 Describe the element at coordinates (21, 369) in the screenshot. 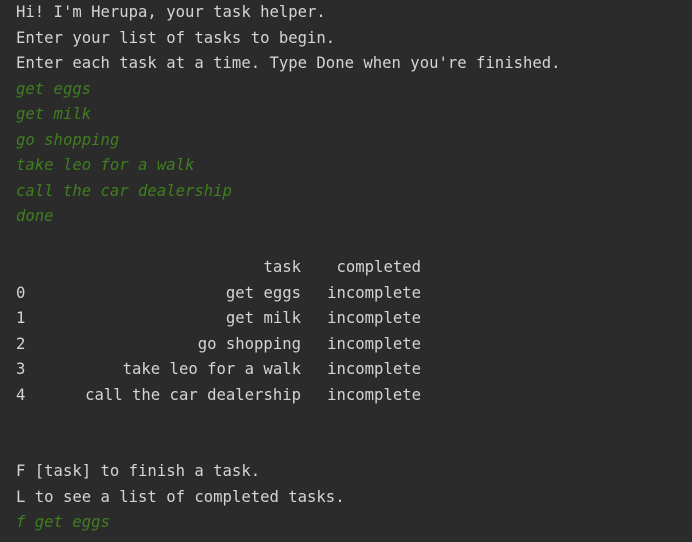

I see `row-index: 3` at that location.